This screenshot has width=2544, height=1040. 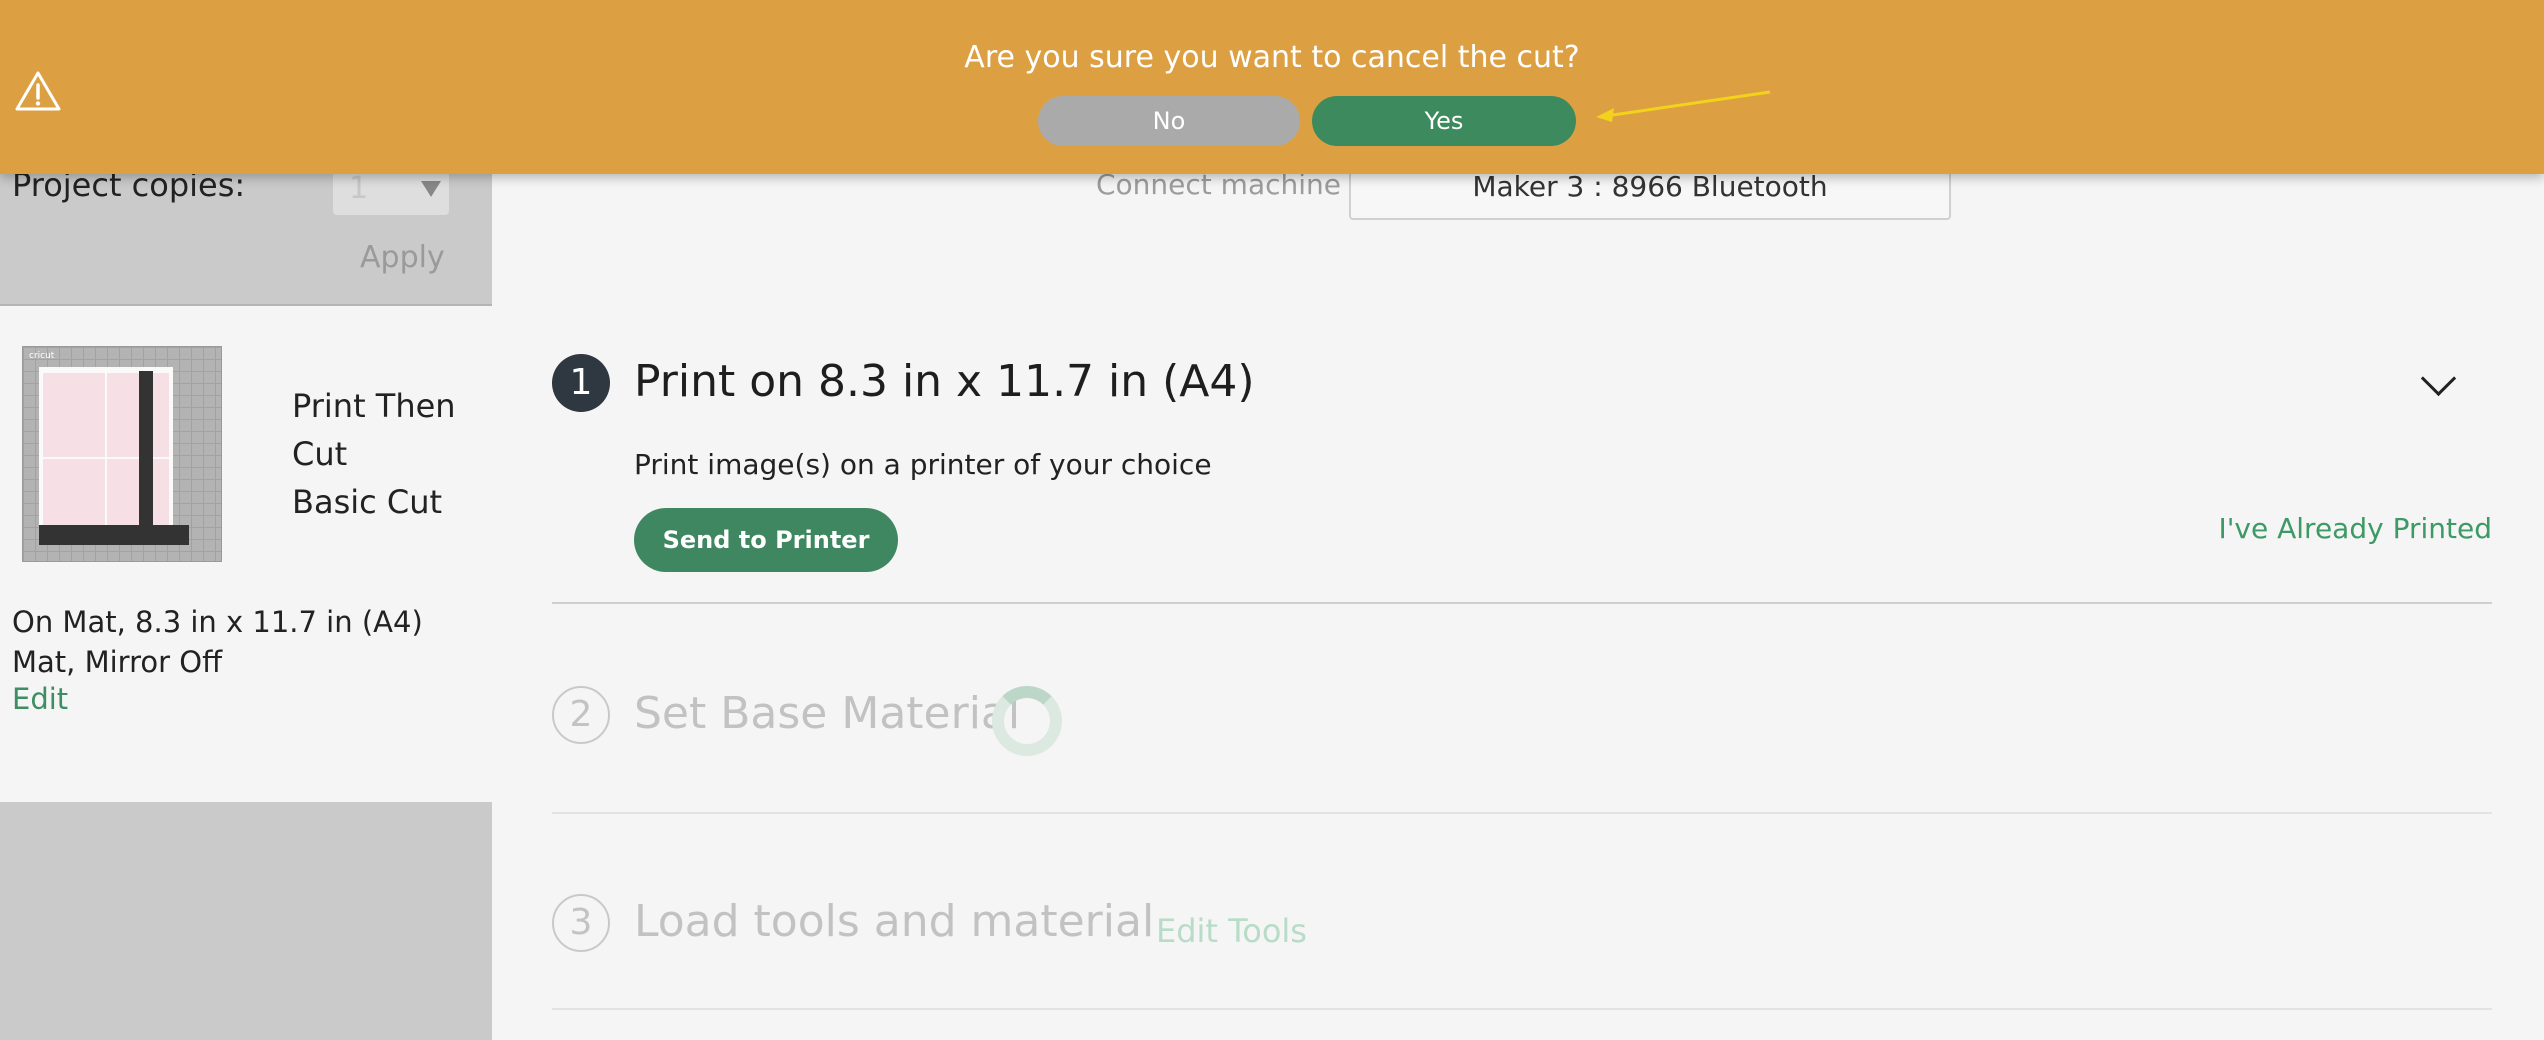 I want to click on edit-mat-link: Edit, so click(x=40, y=699).